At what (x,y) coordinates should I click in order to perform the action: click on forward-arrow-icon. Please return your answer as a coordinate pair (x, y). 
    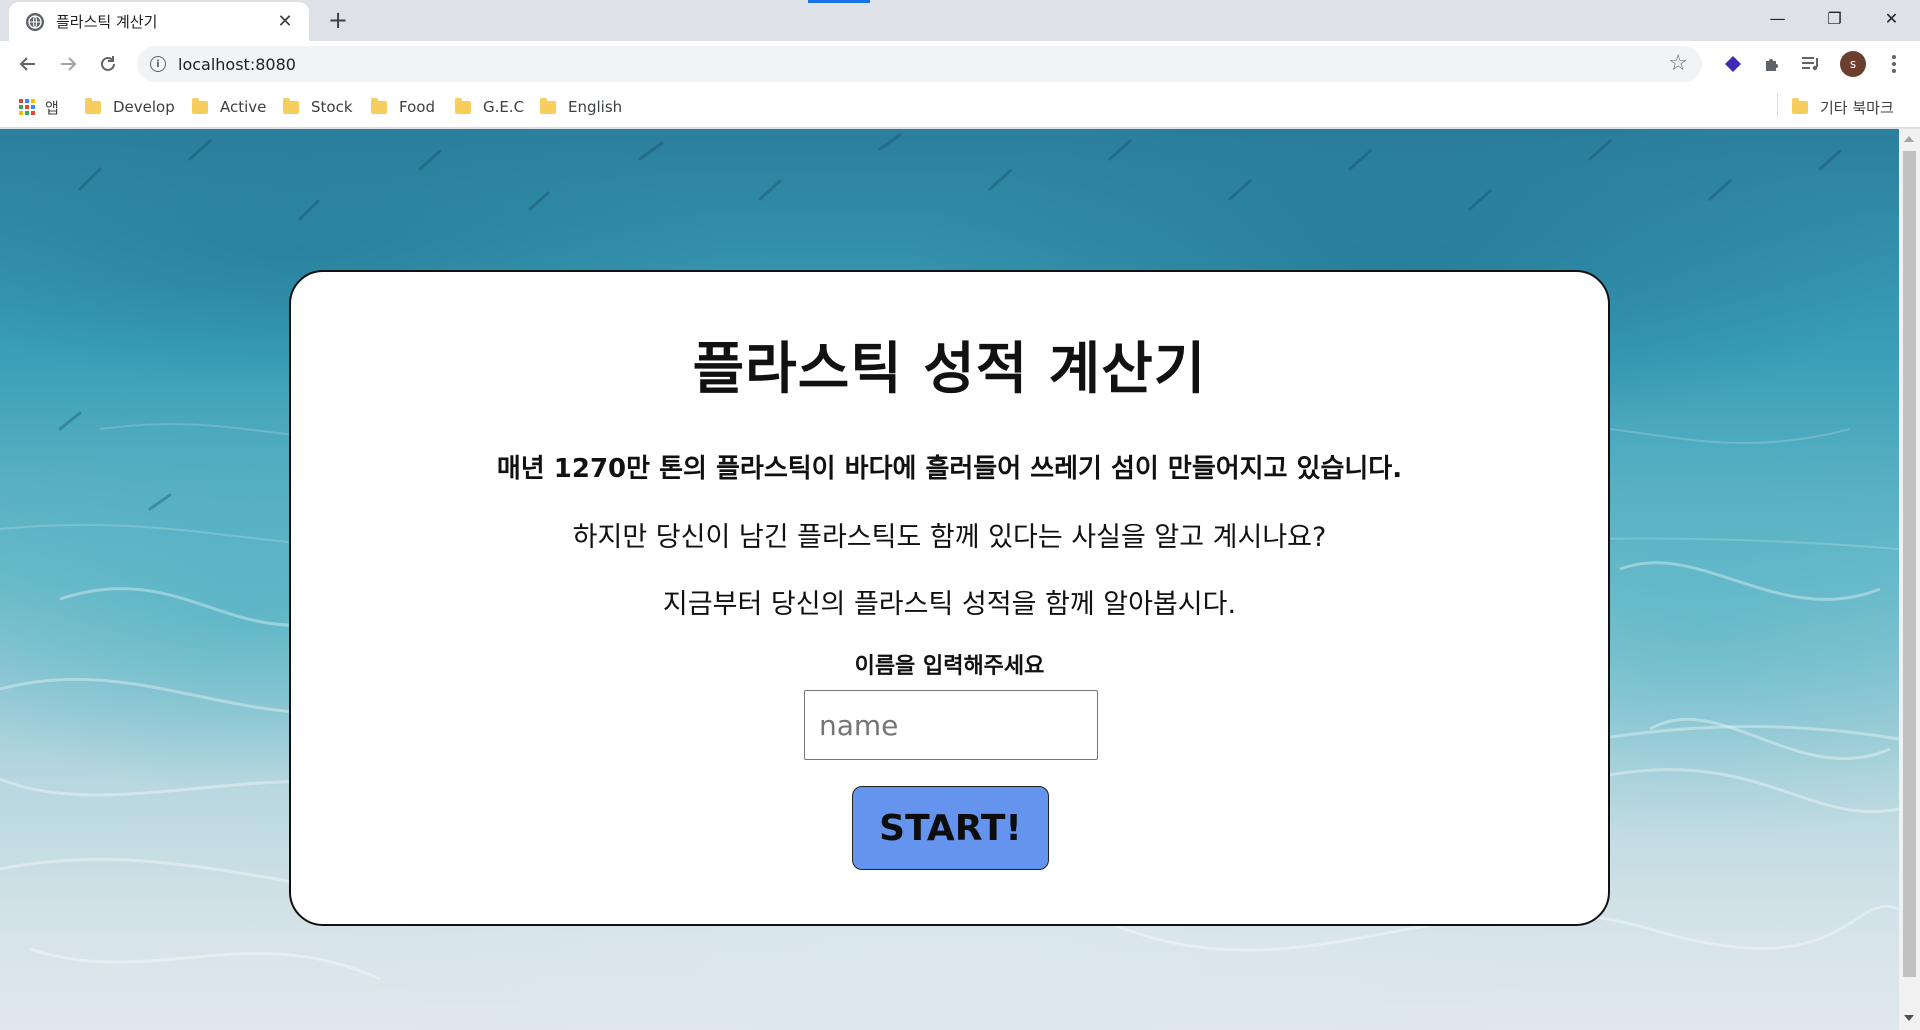
    Looking at the image, I should click on (69, 64).